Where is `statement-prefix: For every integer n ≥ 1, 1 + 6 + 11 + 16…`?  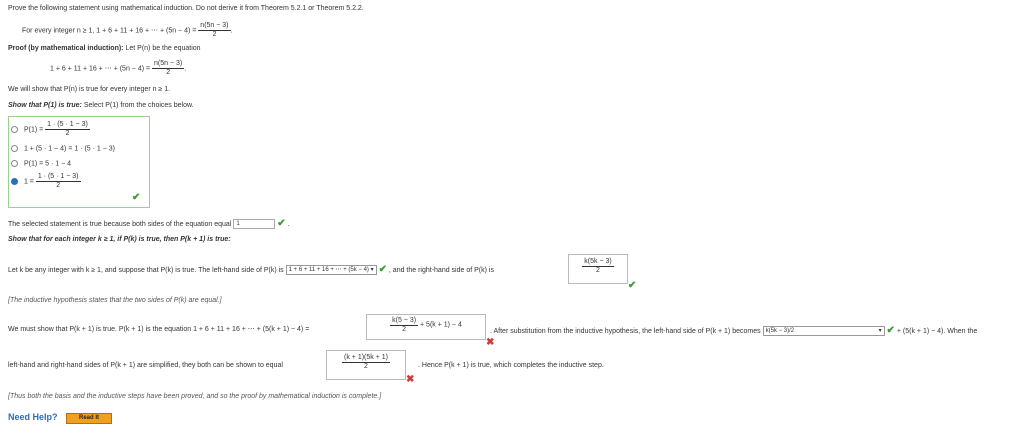
statement-prefix: For every integer n ≥ 1, 1 + 6 + 11 + 16… is located at coordinates (109, 31).